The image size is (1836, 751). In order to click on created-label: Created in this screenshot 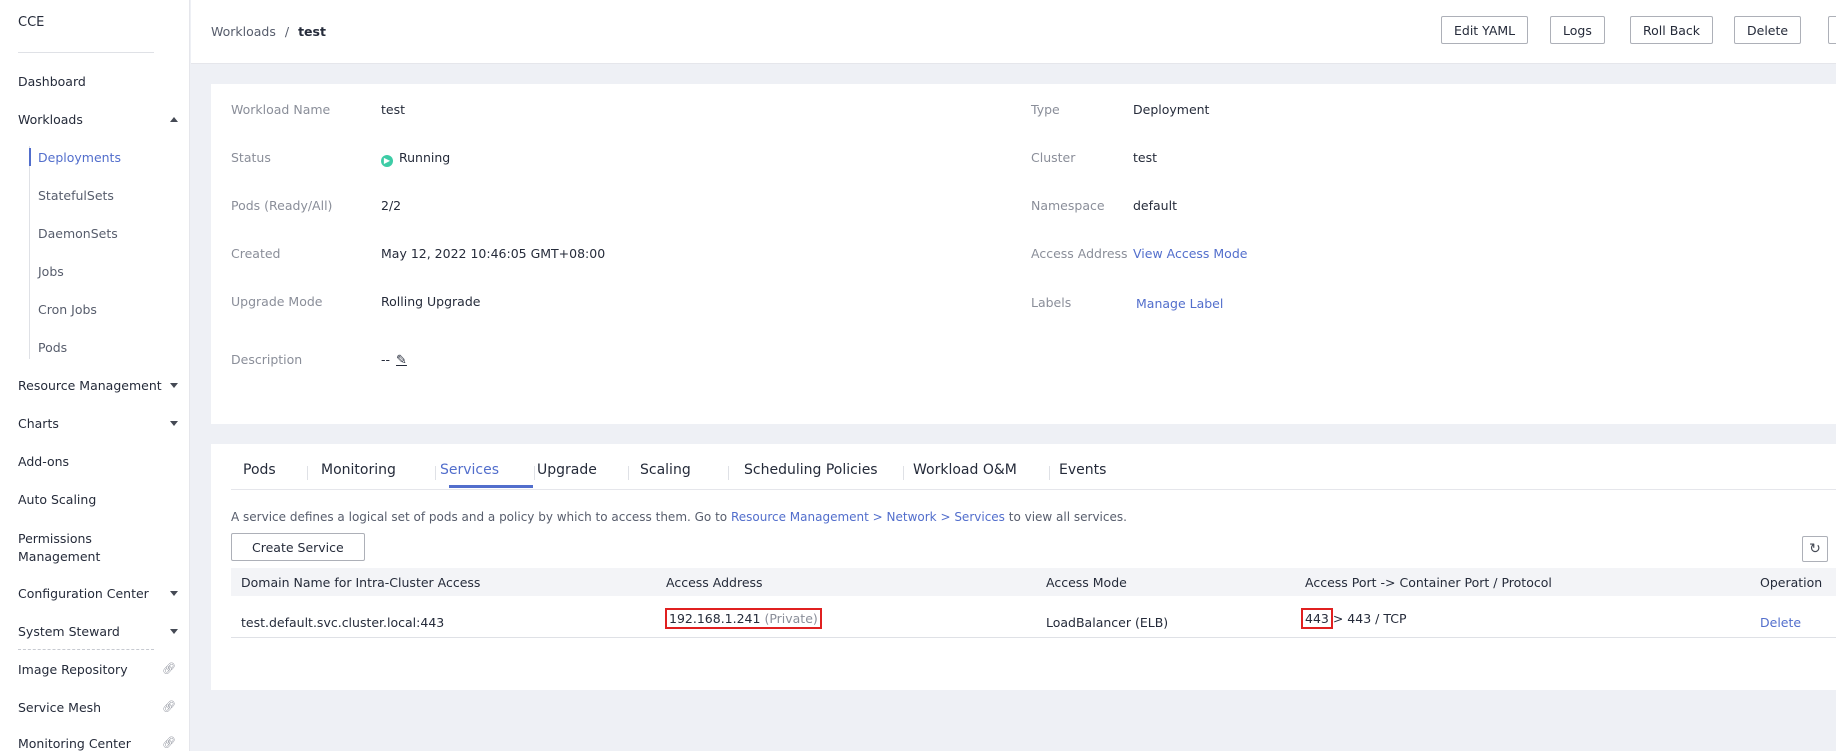, I will do `click(256, 253)`.